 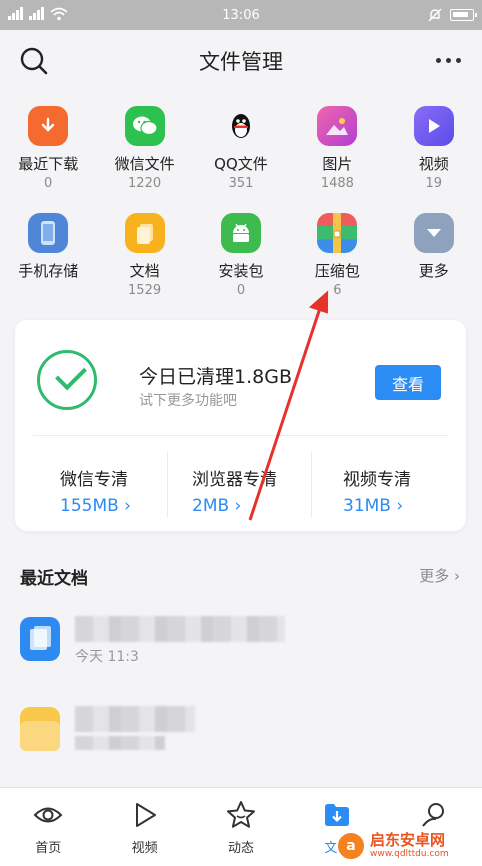 What do you see at coordinates (337, 233) in the screenshot?
I see `archive-icon` at bounding box center [337, 233].